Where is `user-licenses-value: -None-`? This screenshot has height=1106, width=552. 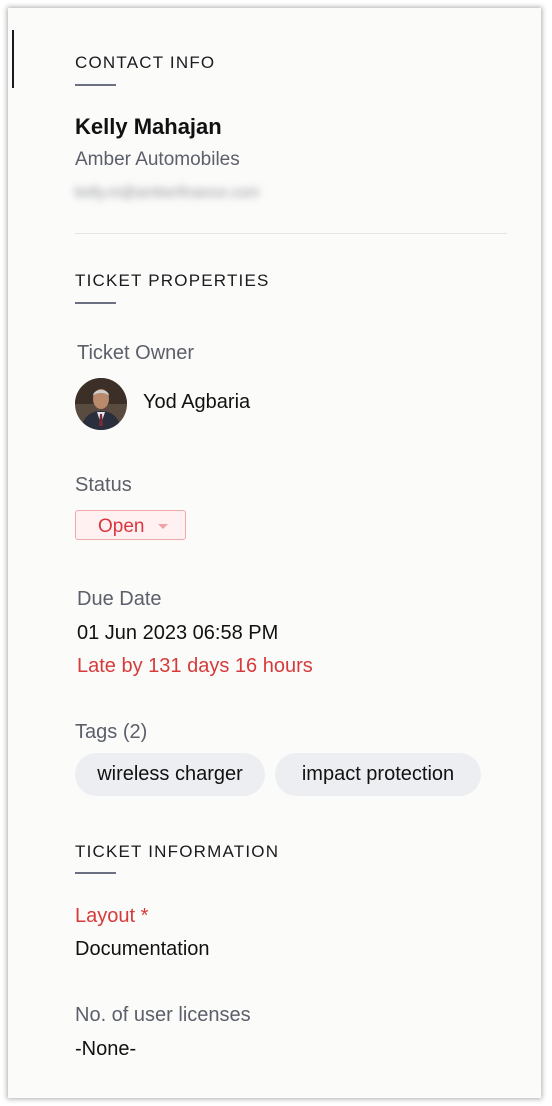 user-licenses-value: -None- is located at coordinates (105, 1049).